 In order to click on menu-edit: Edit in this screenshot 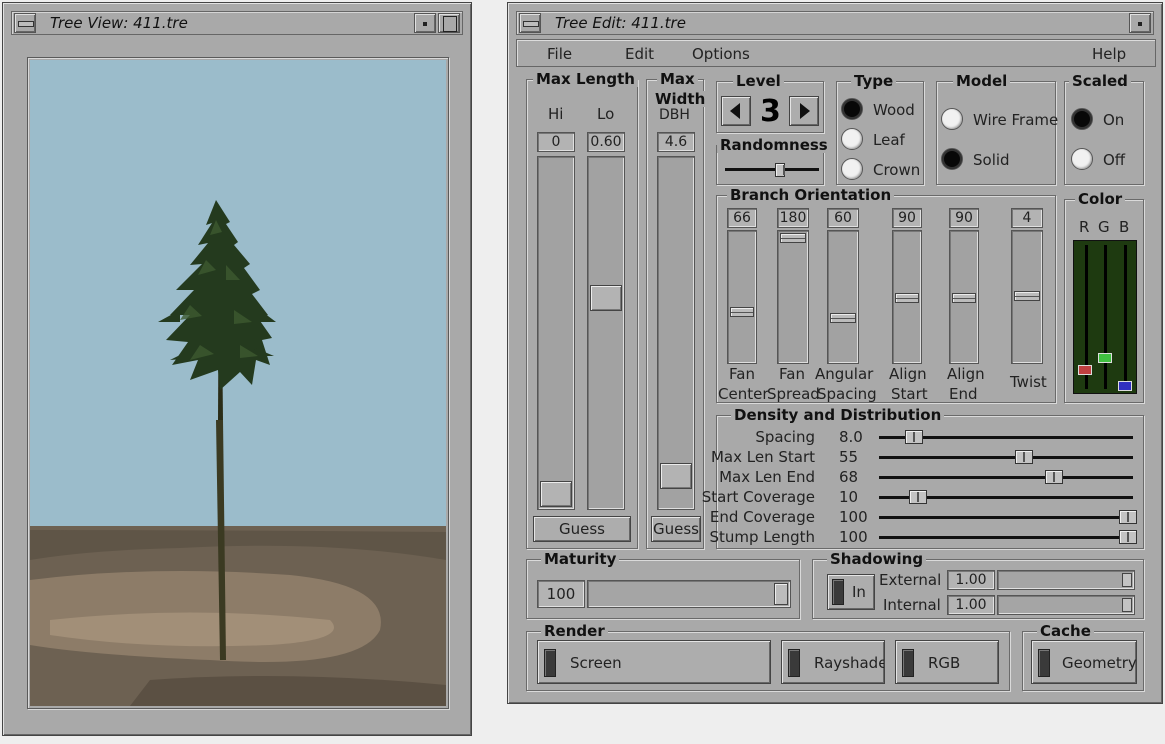, I will do `click(639, 54)`.